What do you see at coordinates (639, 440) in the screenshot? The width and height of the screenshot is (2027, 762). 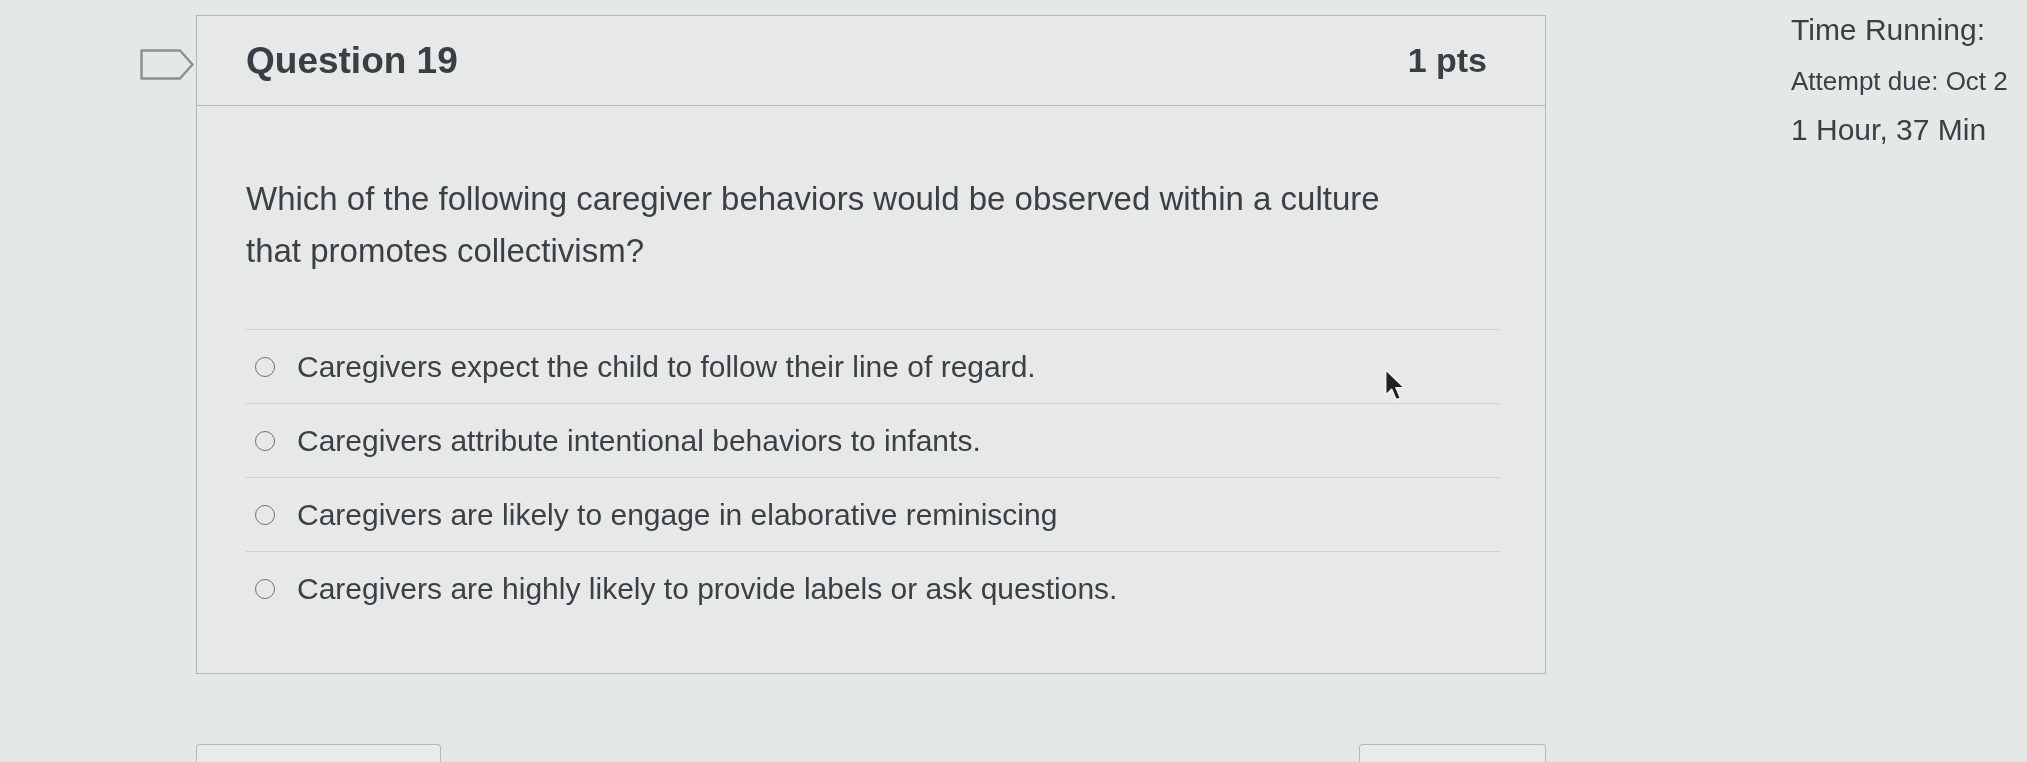 I see `answer-label: Caregivers attribute intentional behaviors to infants.` at bounding box center [639, 440].